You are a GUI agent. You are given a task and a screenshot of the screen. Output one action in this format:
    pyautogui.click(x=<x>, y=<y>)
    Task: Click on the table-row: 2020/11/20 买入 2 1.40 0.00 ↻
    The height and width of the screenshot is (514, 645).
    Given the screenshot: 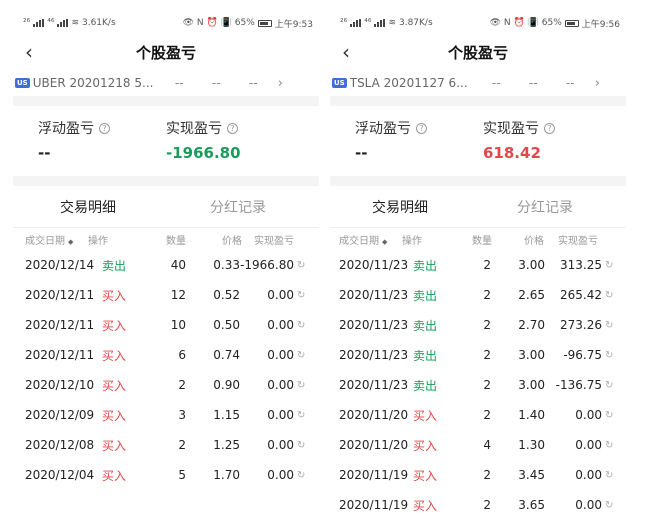 What is the action you would take?
    pyautogui.click(x=478, y=415)
    